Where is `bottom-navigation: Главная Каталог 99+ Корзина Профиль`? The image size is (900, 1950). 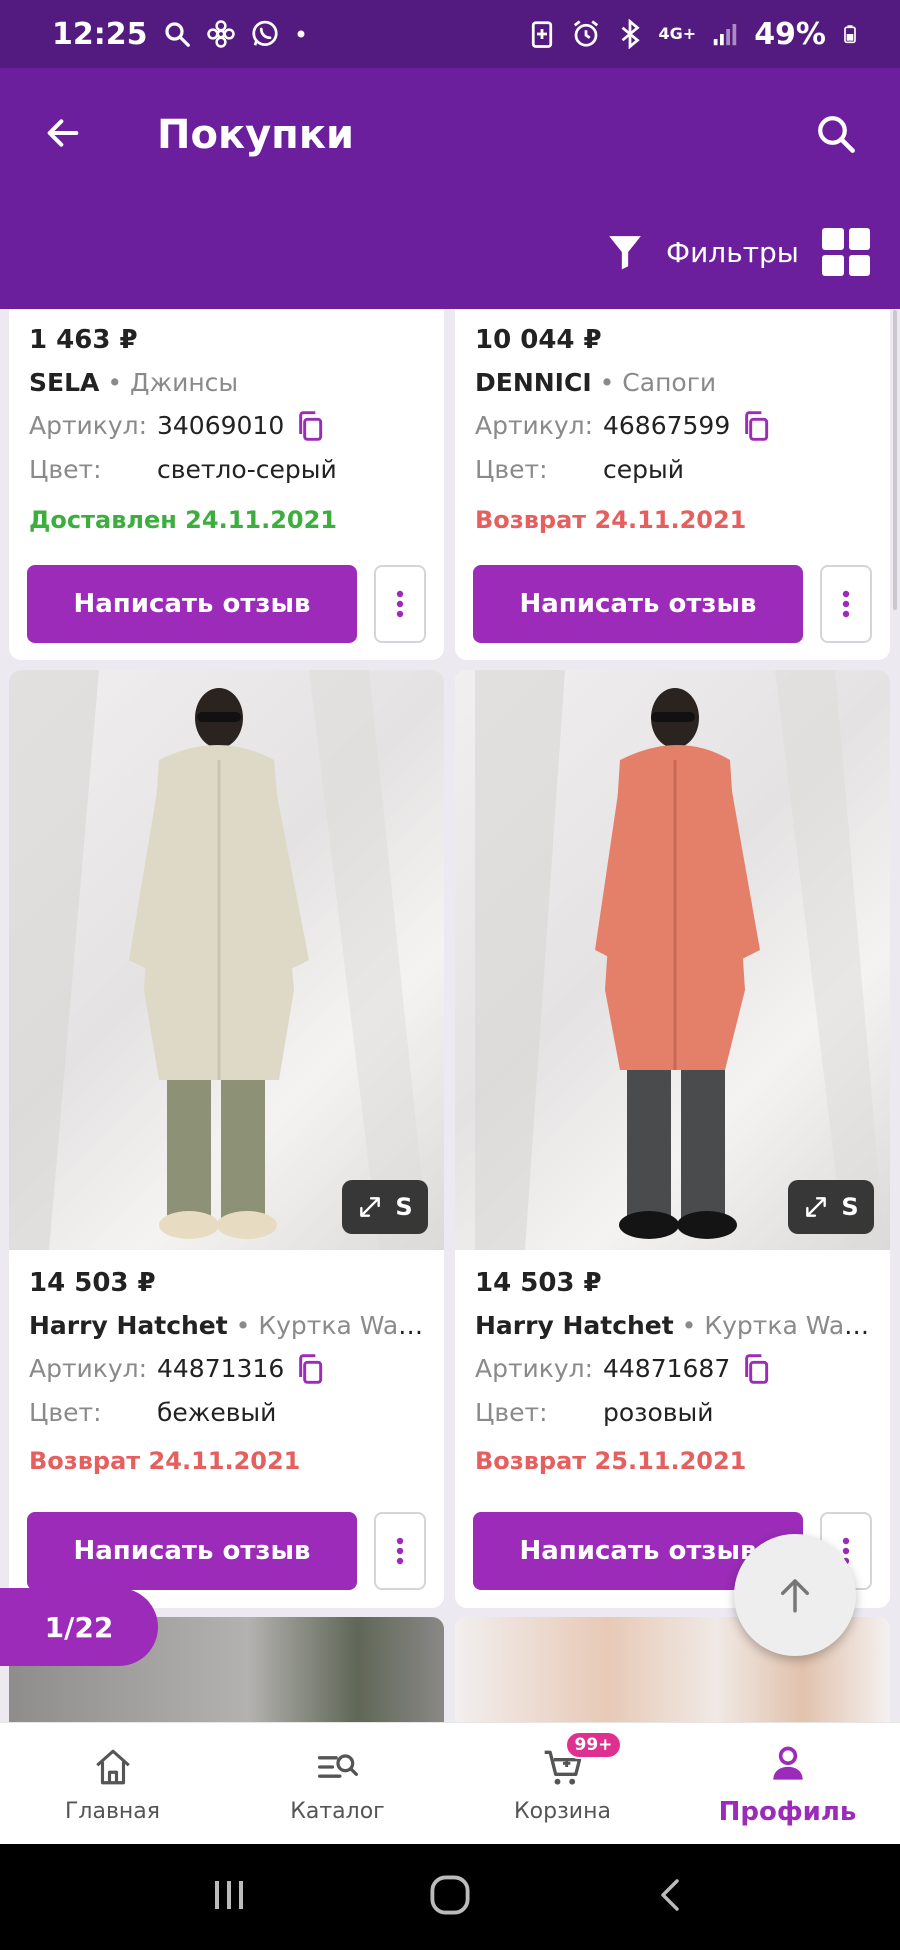
bottom-navigation: Главная Каталог 99+ Корзина Профиль is located at coordinates (450, 1783).